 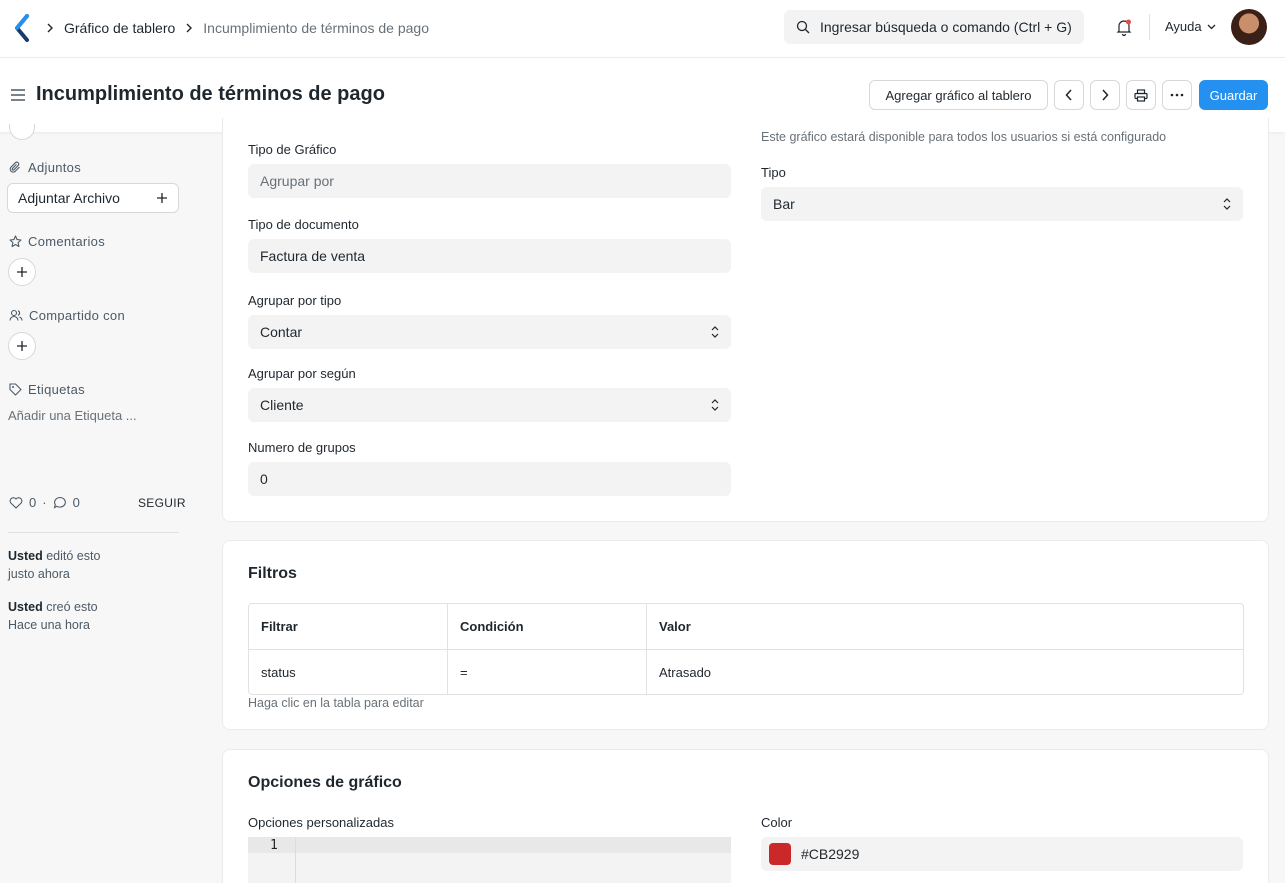 I want to click on help-dropdown: Ayuda, so click(x=1190, y=26).